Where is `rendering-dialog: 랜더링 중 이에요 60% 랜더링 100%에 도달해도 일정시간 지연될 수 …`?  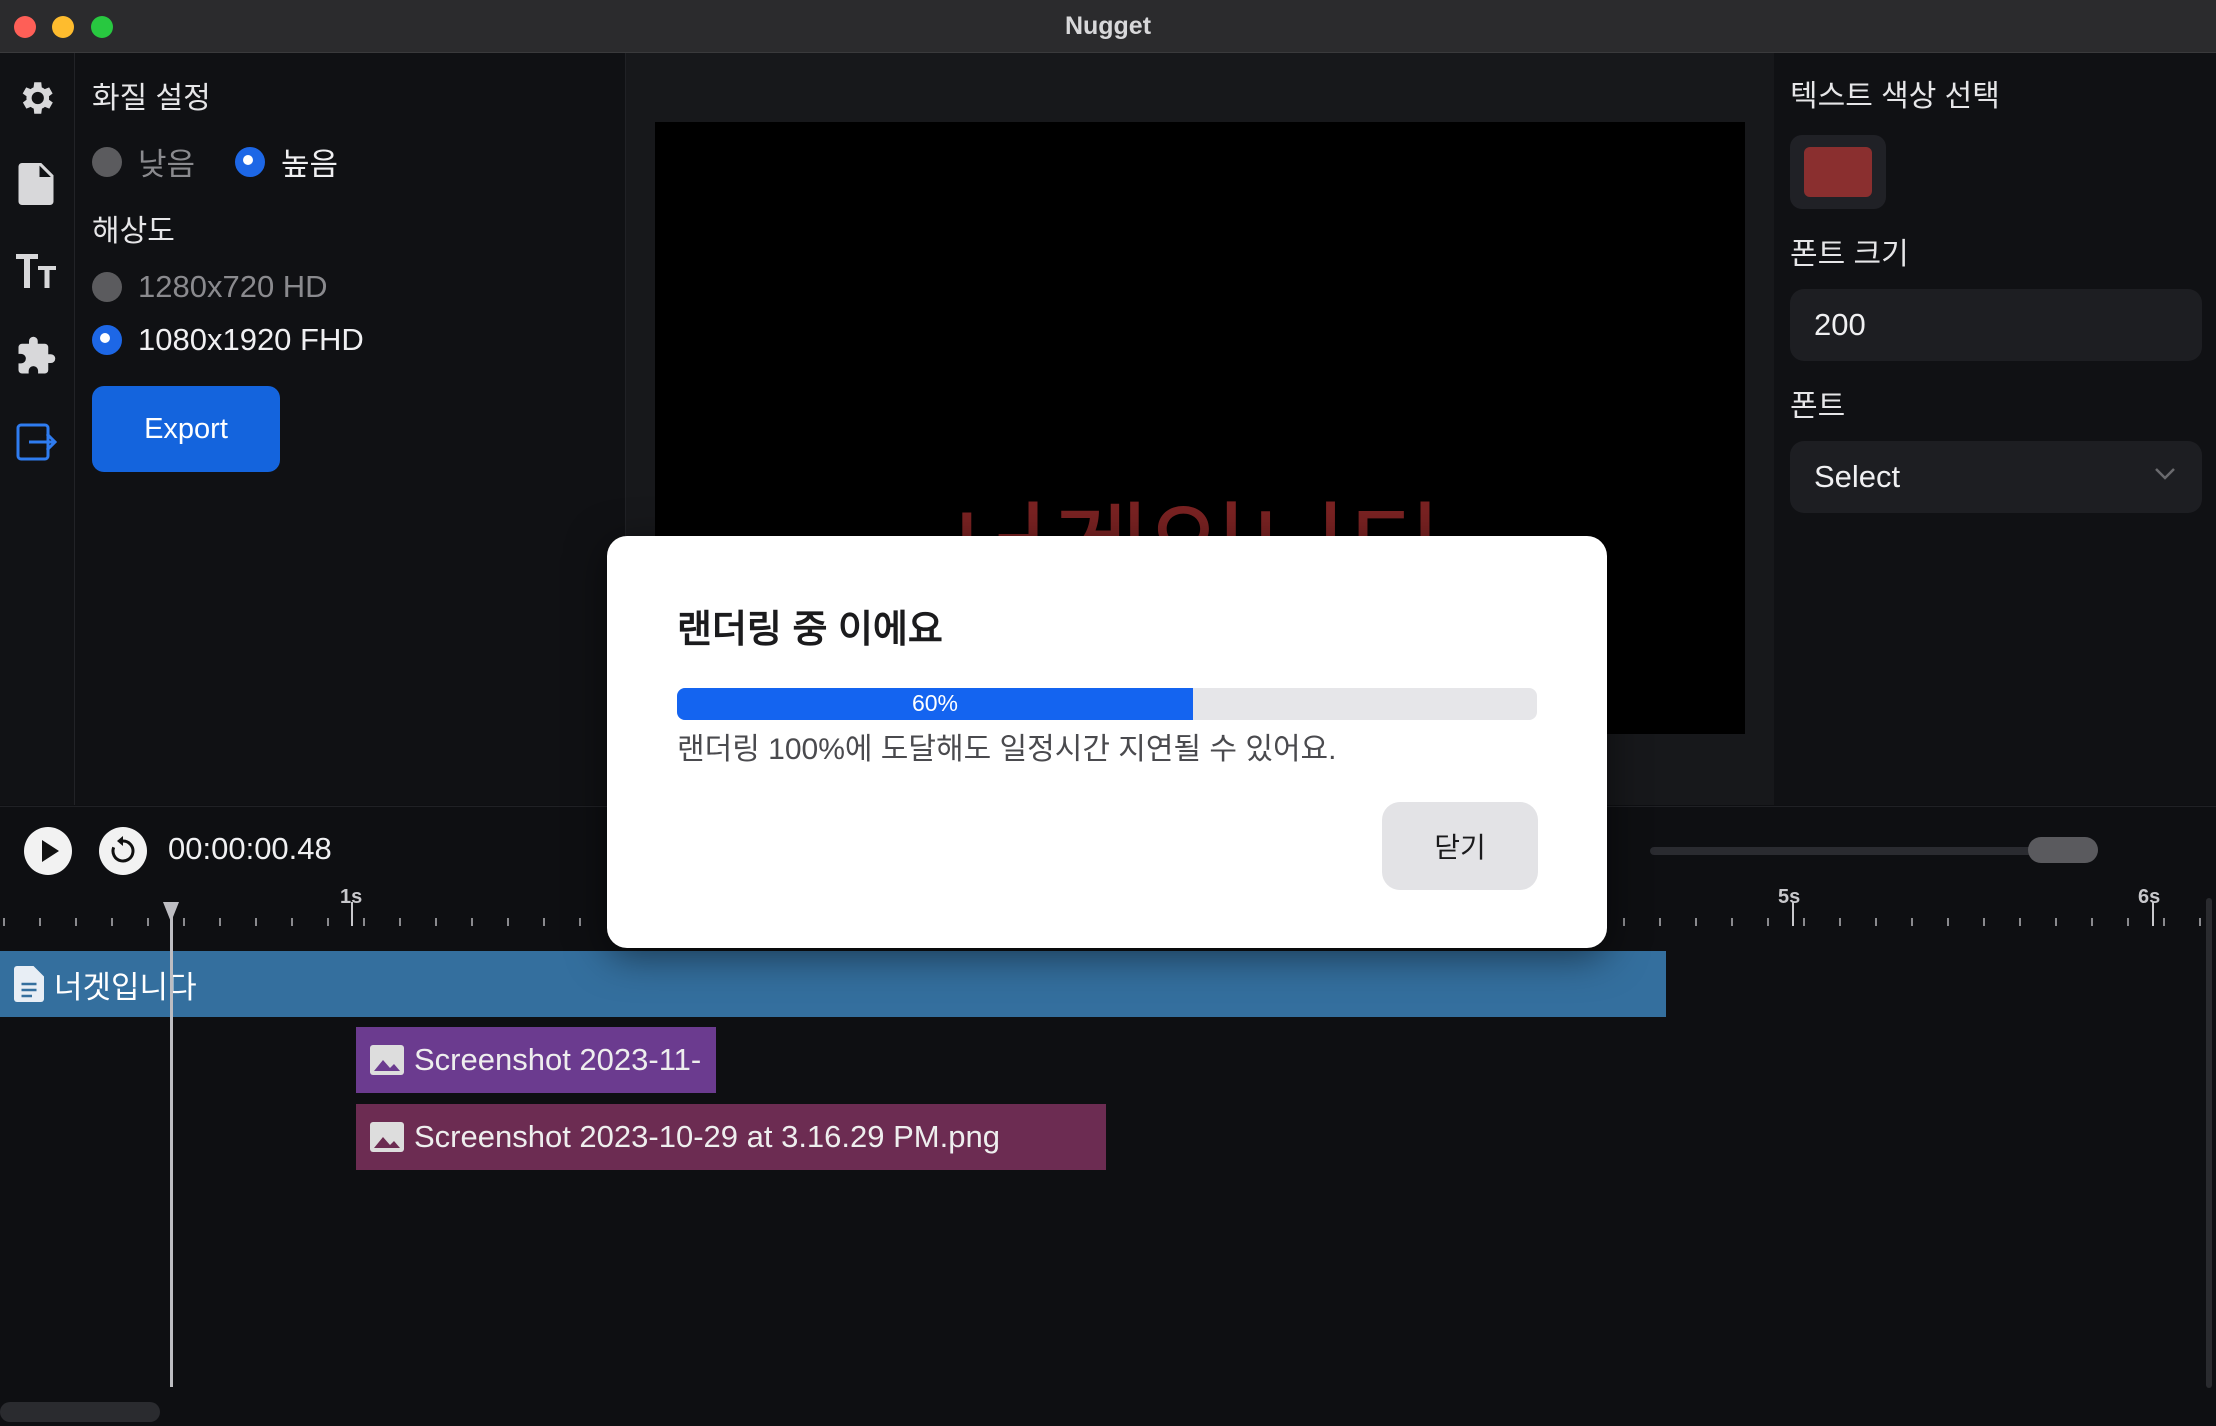 rendering-dialog: 랜더링 중 이에요 60% 랜더링 100%에 도달해도 일정시간 지연될 수 … is located at coordinates (1107, 742).